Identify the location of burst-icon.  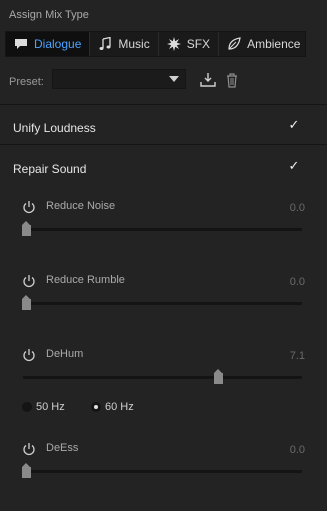
(173, 44).